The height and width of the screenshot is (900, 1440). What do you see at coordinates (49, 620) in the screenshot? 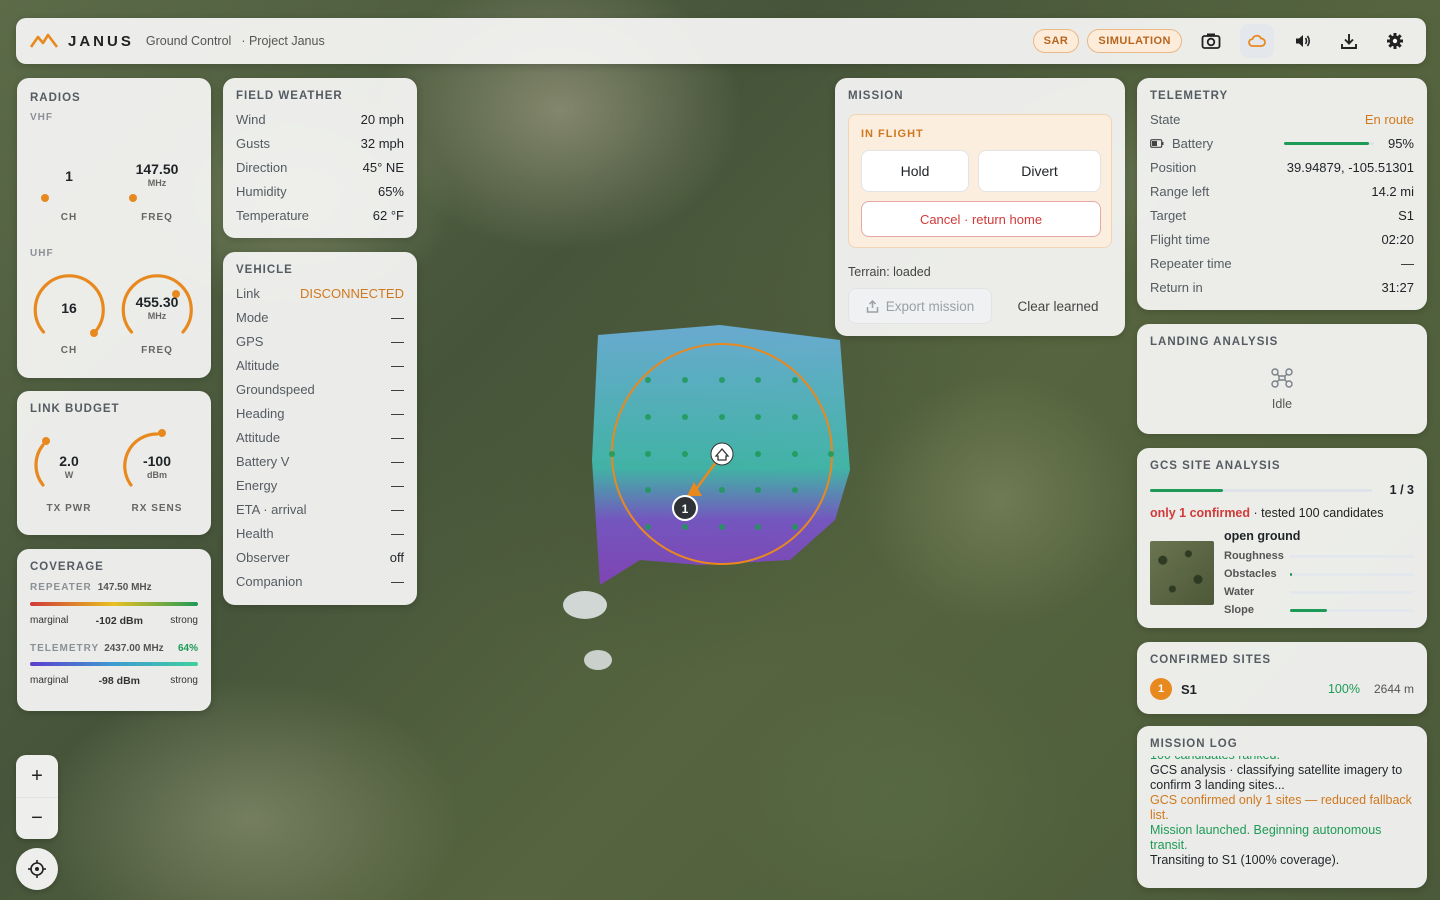
I see `repeater-marginal: marginal` at bounding box center [49, 620].